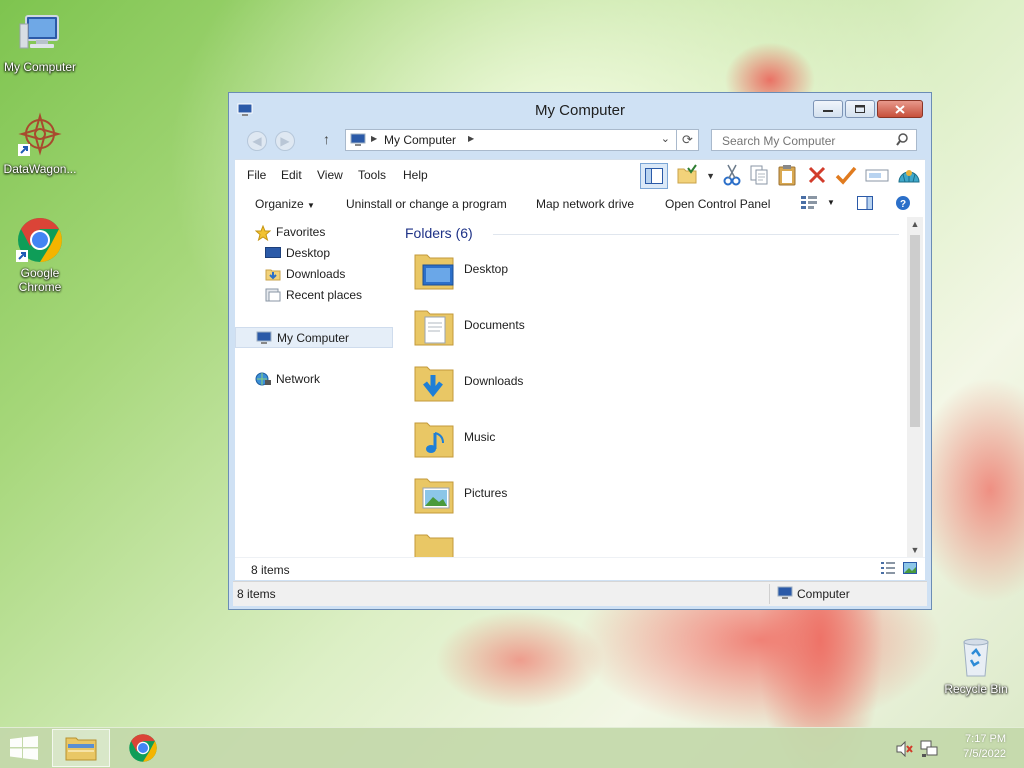 The height and width of the screenshot is (768, 1024). Describe the element at coordinates (435, 542) in the screenshot. I see `folder-icon` at that location.